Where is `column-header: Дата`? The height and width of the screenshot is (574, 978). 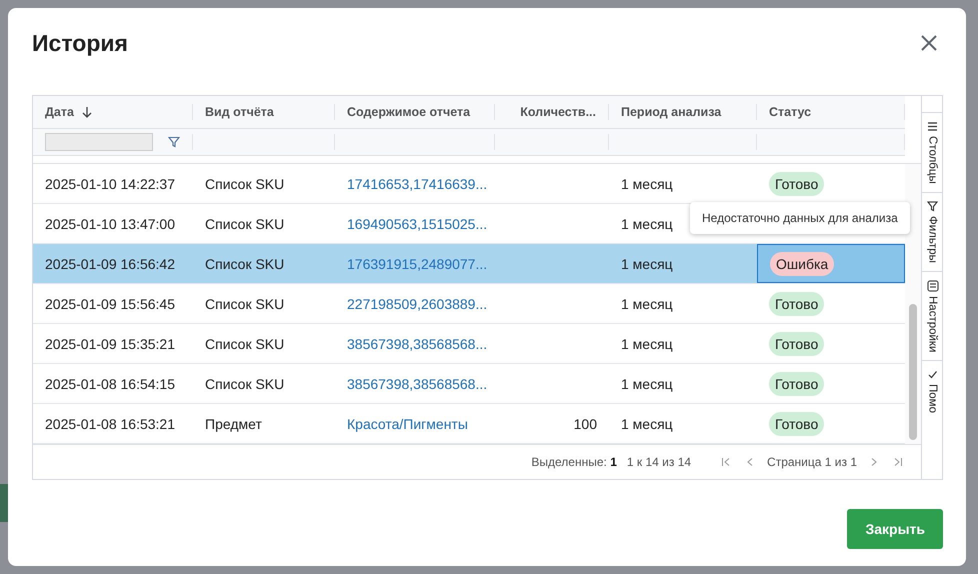 column-header: Дата is located at coordinates (59, 112).